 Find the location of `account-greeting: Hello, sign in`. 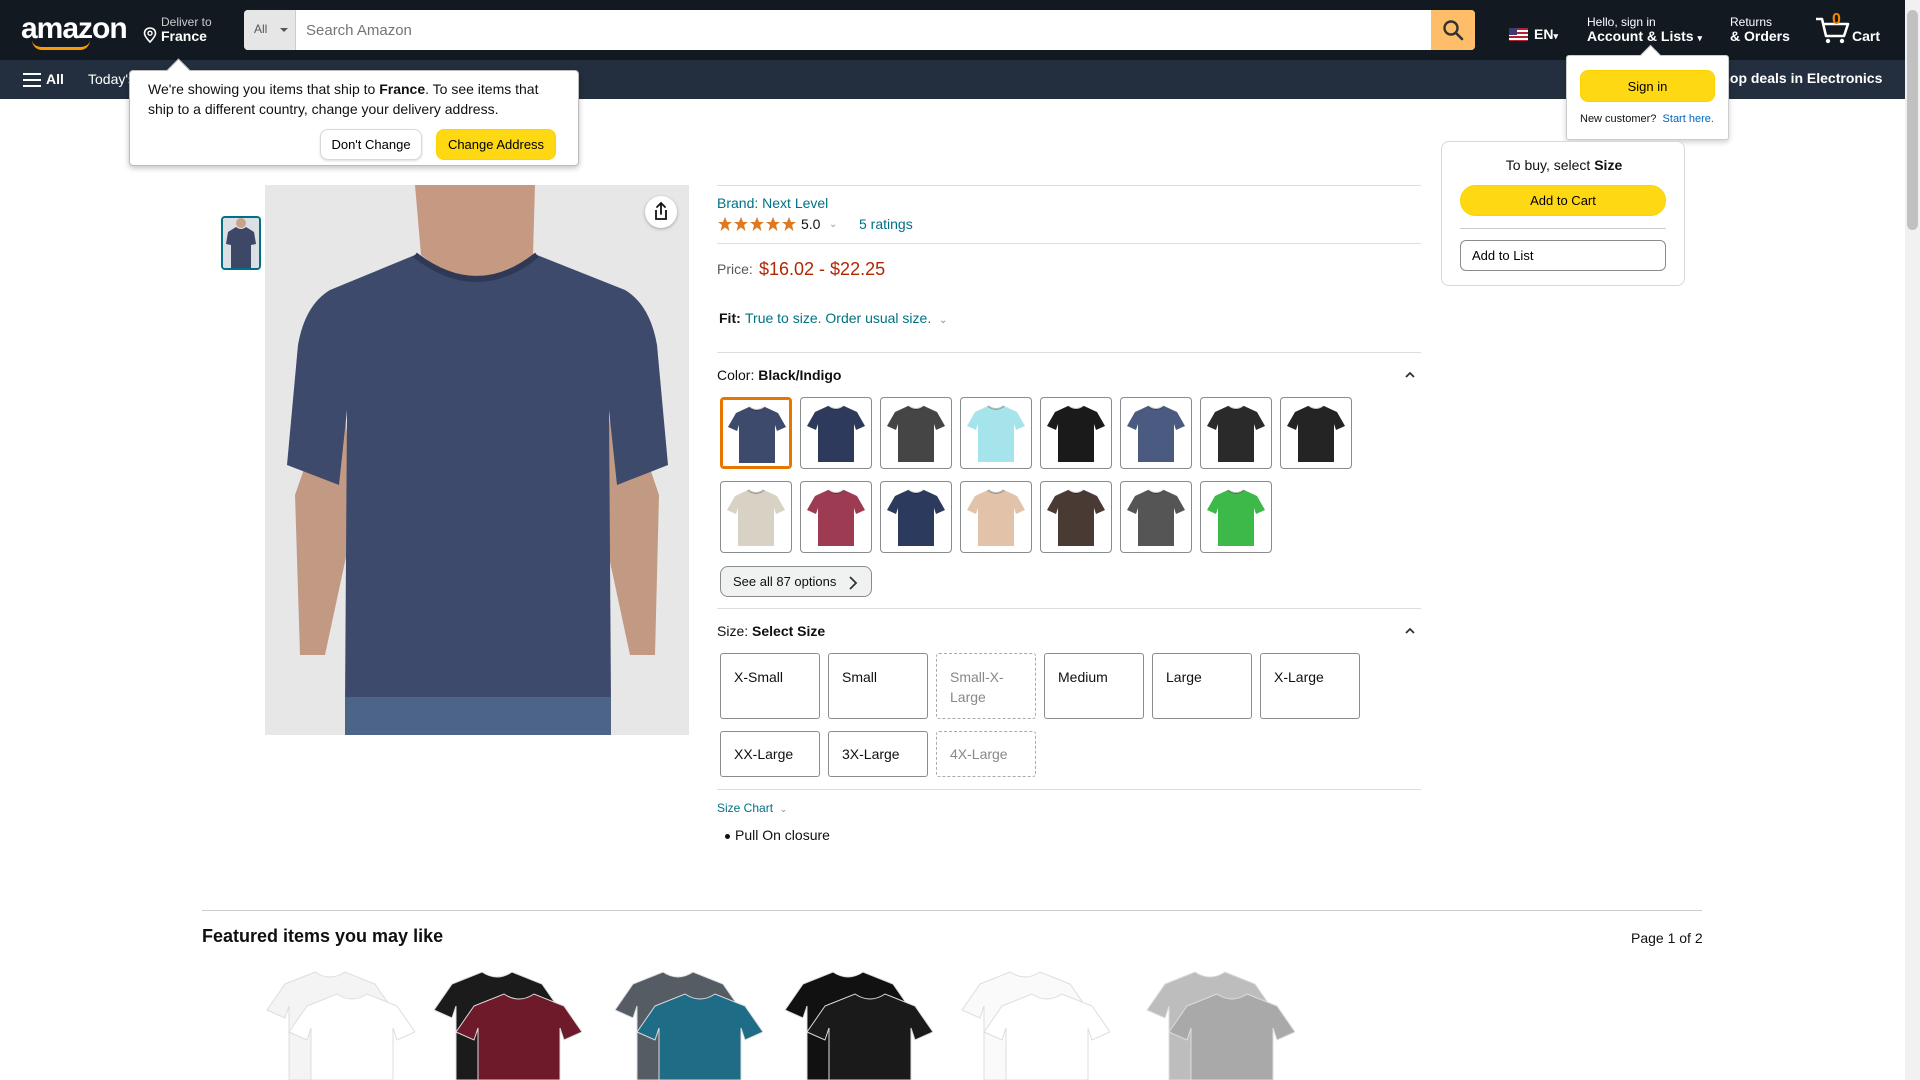

account-greeting: Hello, sign in is located at coordinates (1621, 22).